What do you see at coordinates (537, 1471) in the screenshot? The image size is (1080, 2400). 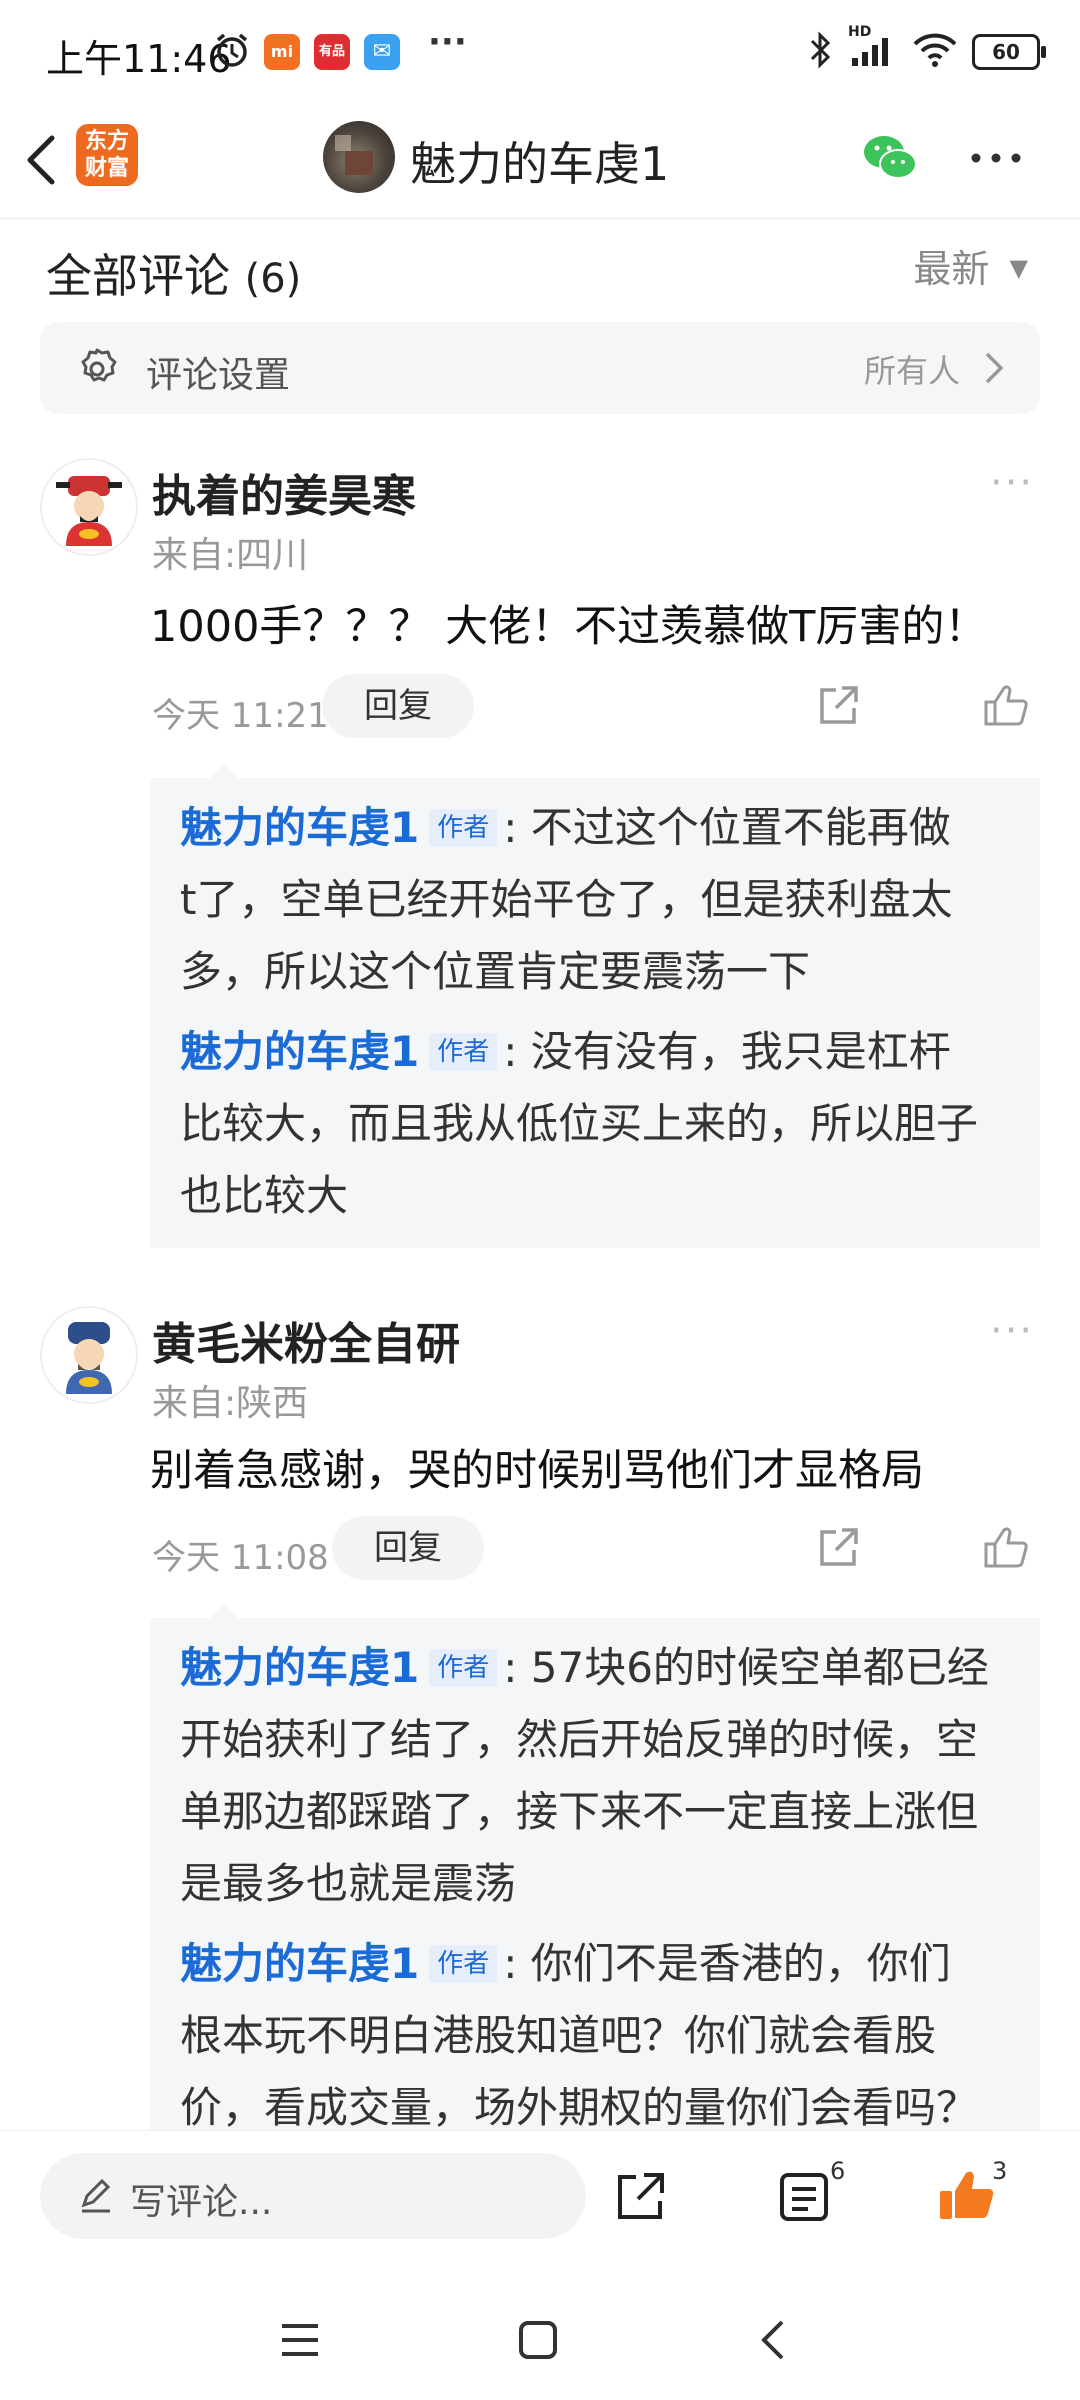 I see `comment-text: 别着急感谢，哭的时候别骂他们才显格局` at bounding box center [537, 1471].